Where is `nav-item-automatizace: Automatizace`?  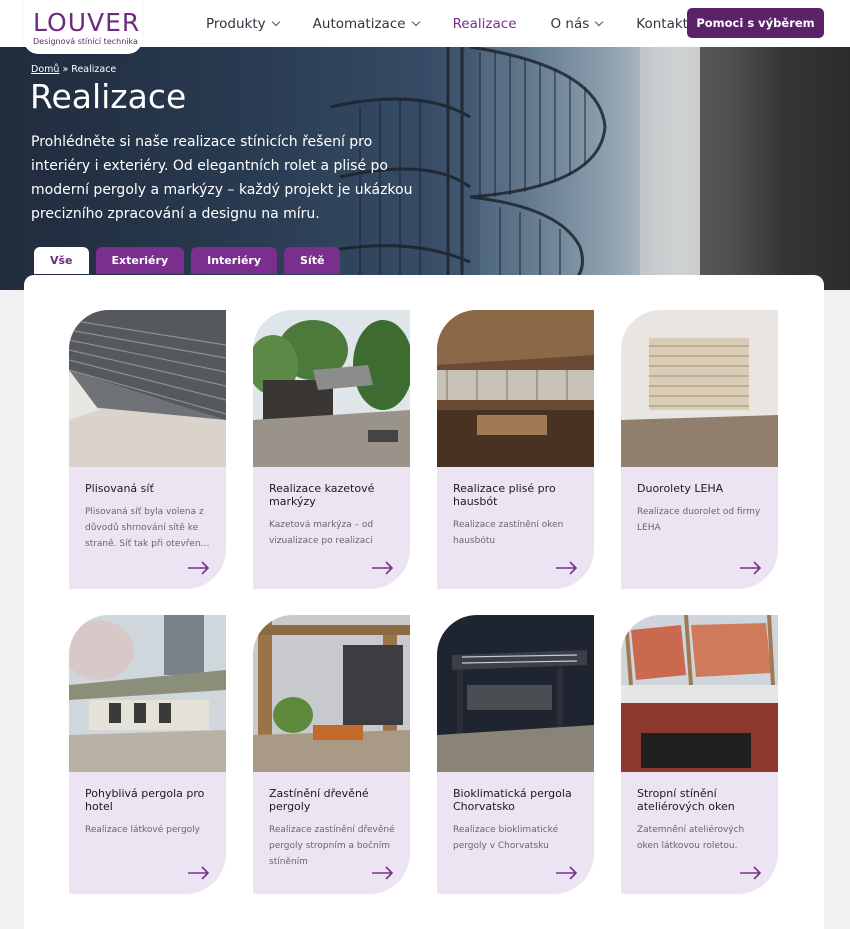
nav-item-automatizace: Automatizace is located at coordinates (366, 23).